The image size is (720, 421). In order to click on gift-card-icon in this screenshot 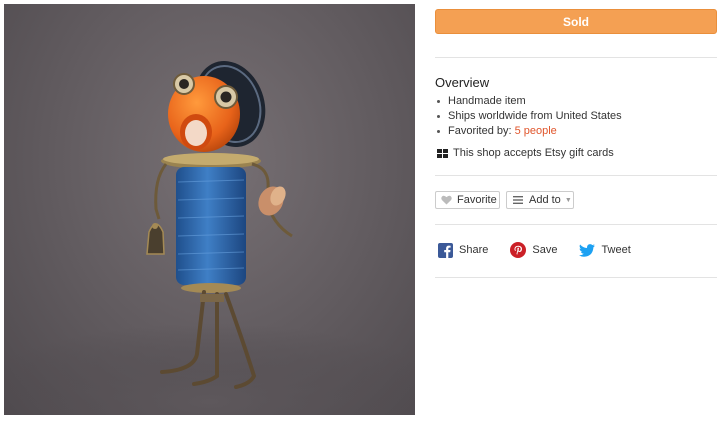, I will do `click(442, 153)`.